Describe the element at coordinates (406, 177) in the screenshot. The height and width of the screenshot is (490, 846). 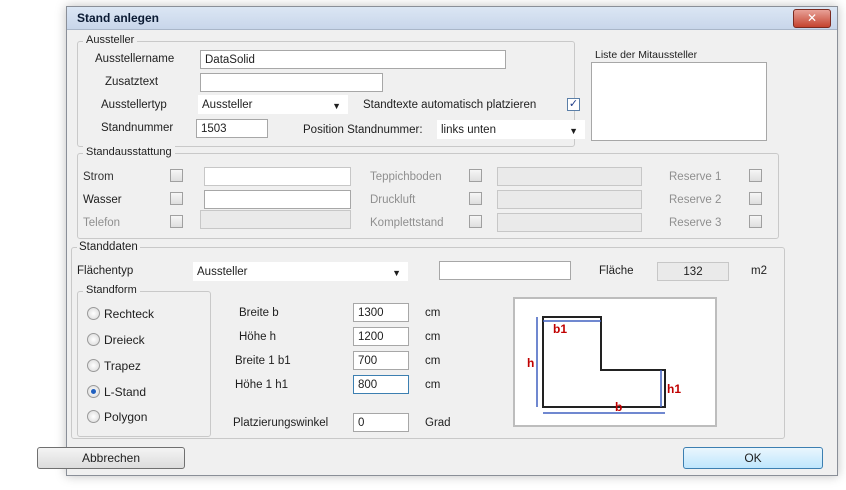
I see `teppichboden-label: Teppichboden` at that location.